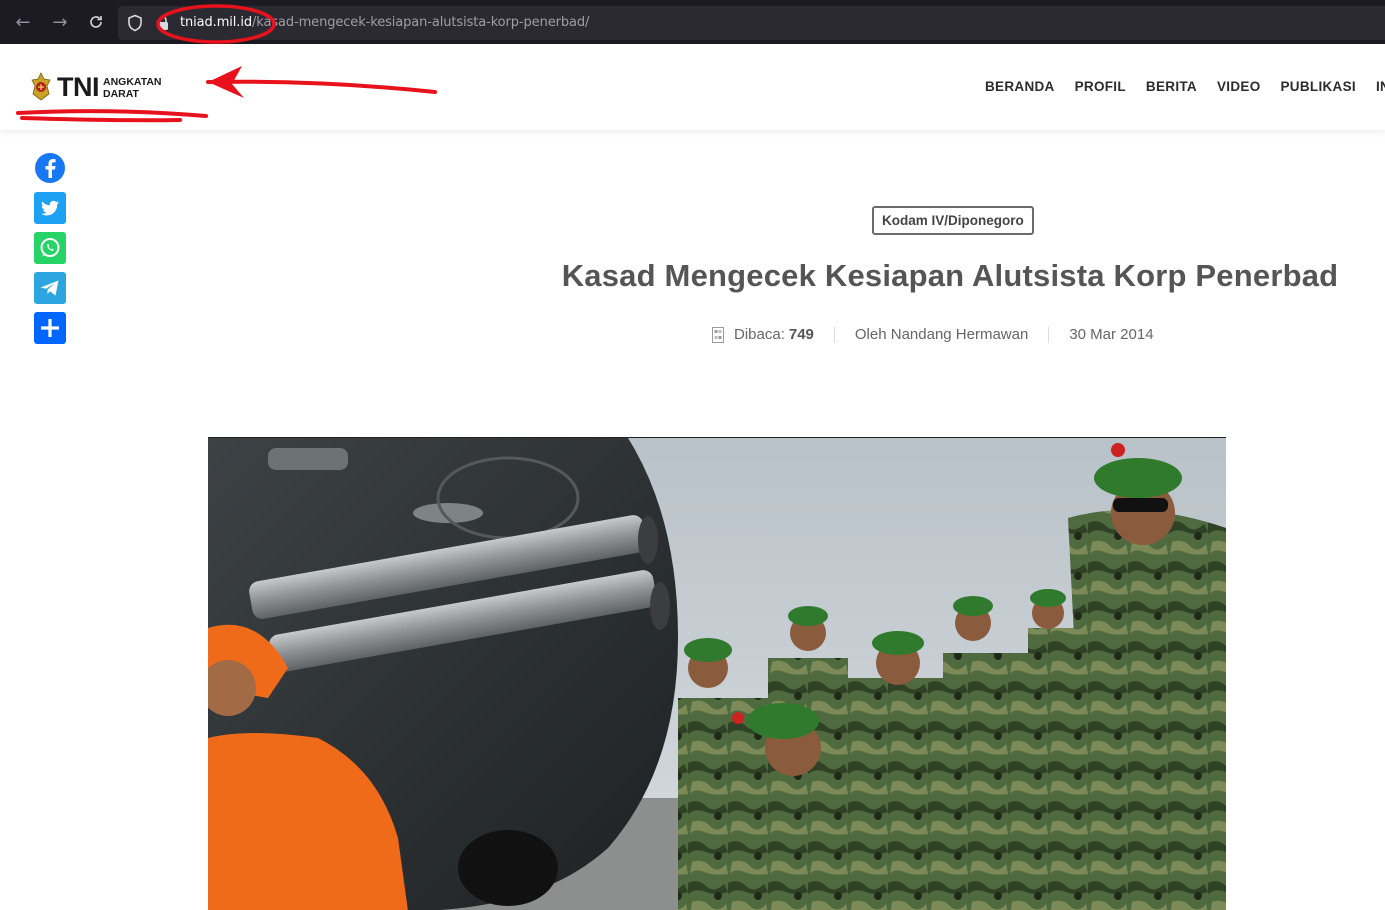 Image resolution: width=1385 pixels, height=910 pixels. What do you see at coordinates (759, 334) in the screenshot?
I see `views-label: Dibaca:` at bounding box center [759, 334].